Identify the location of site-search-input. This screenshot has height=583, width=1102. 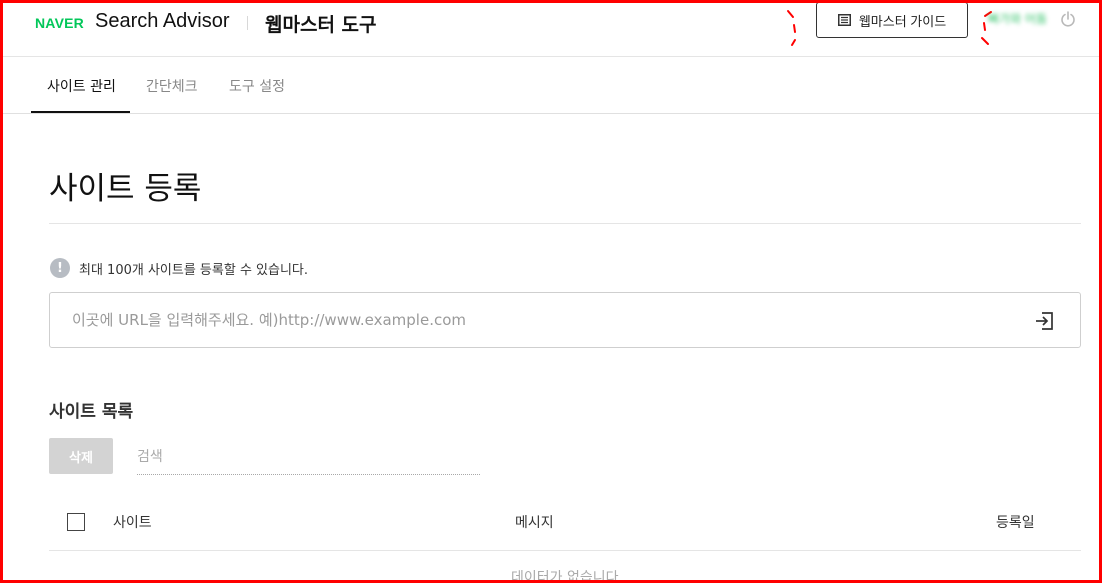
(308, 457).